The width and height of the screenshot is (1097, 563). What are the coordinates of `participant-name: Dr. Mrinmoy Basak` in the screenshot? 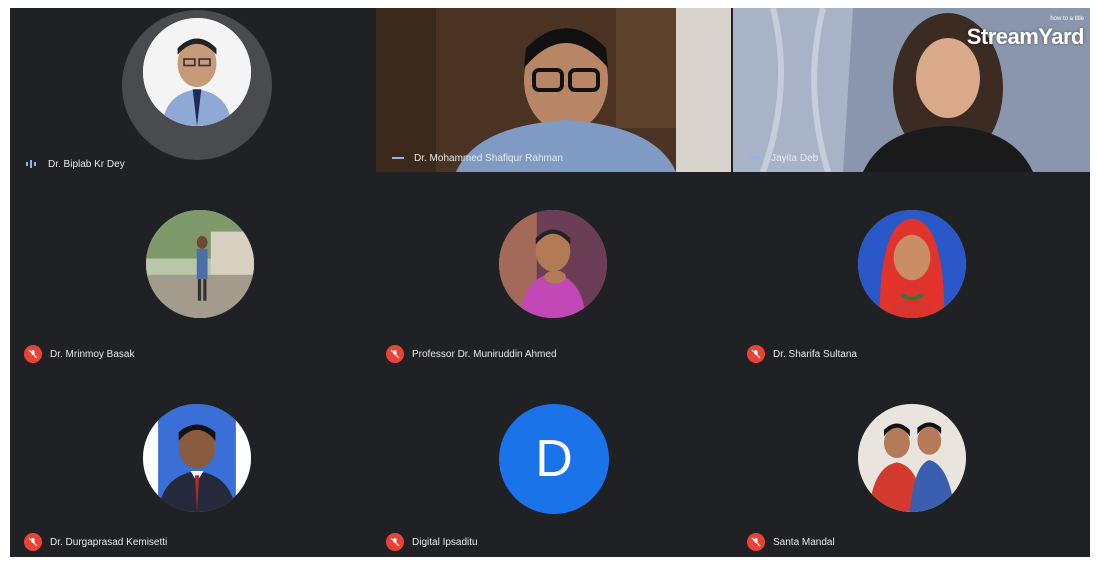 It's located at (92, 354).